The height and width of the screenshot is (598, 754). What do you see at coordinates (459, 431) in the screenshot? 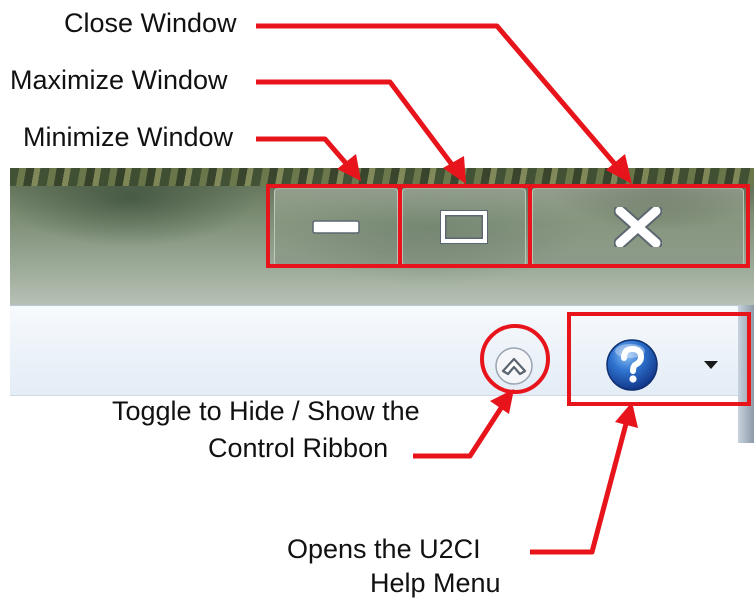
I see `toggle-arrow-line` at bounding box center [459, 431].